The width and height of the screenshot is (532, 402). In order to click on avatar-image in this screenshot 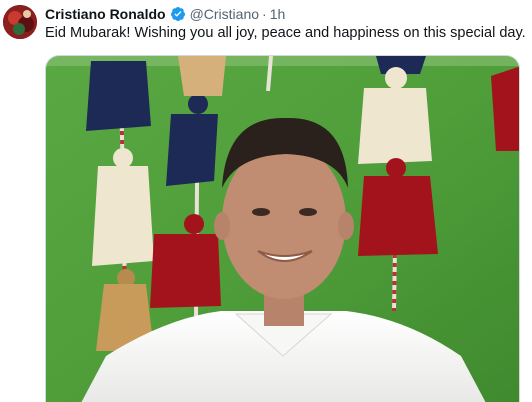, I will do `click(20, 22)`.